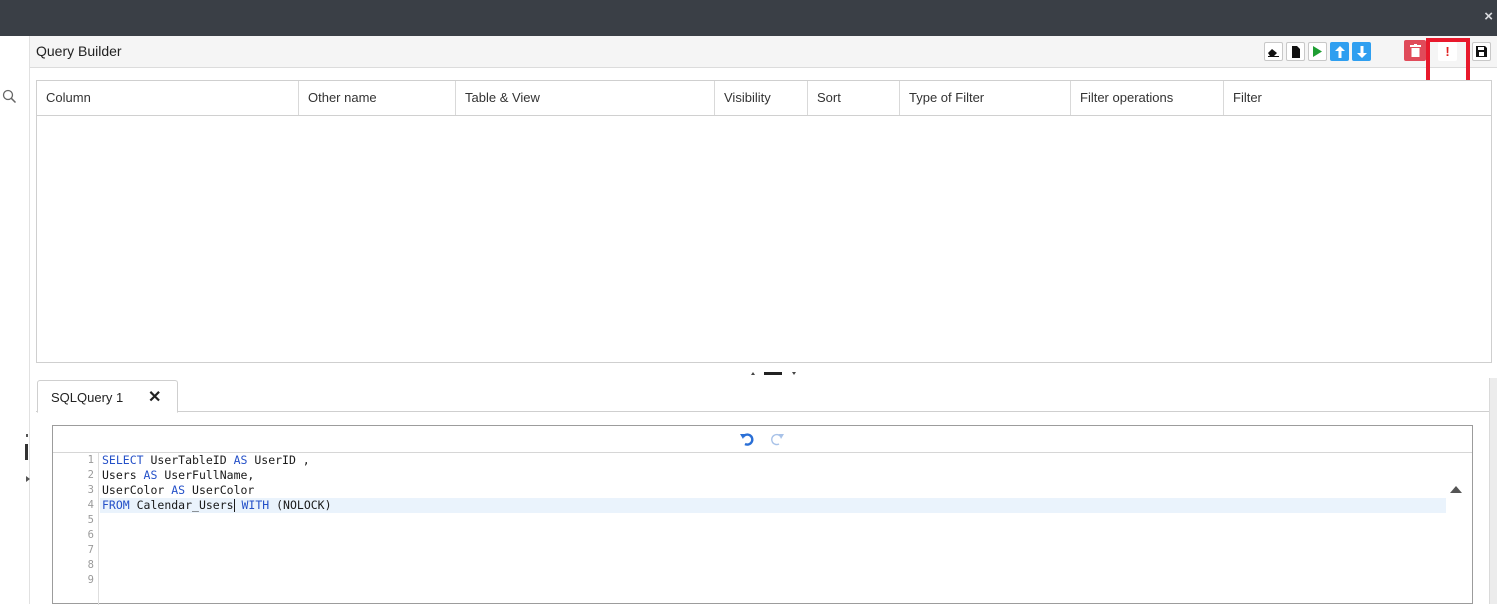 This screenshot has height=605, width=1497. I want to click on header-sort: Sort, so click(854, 98).